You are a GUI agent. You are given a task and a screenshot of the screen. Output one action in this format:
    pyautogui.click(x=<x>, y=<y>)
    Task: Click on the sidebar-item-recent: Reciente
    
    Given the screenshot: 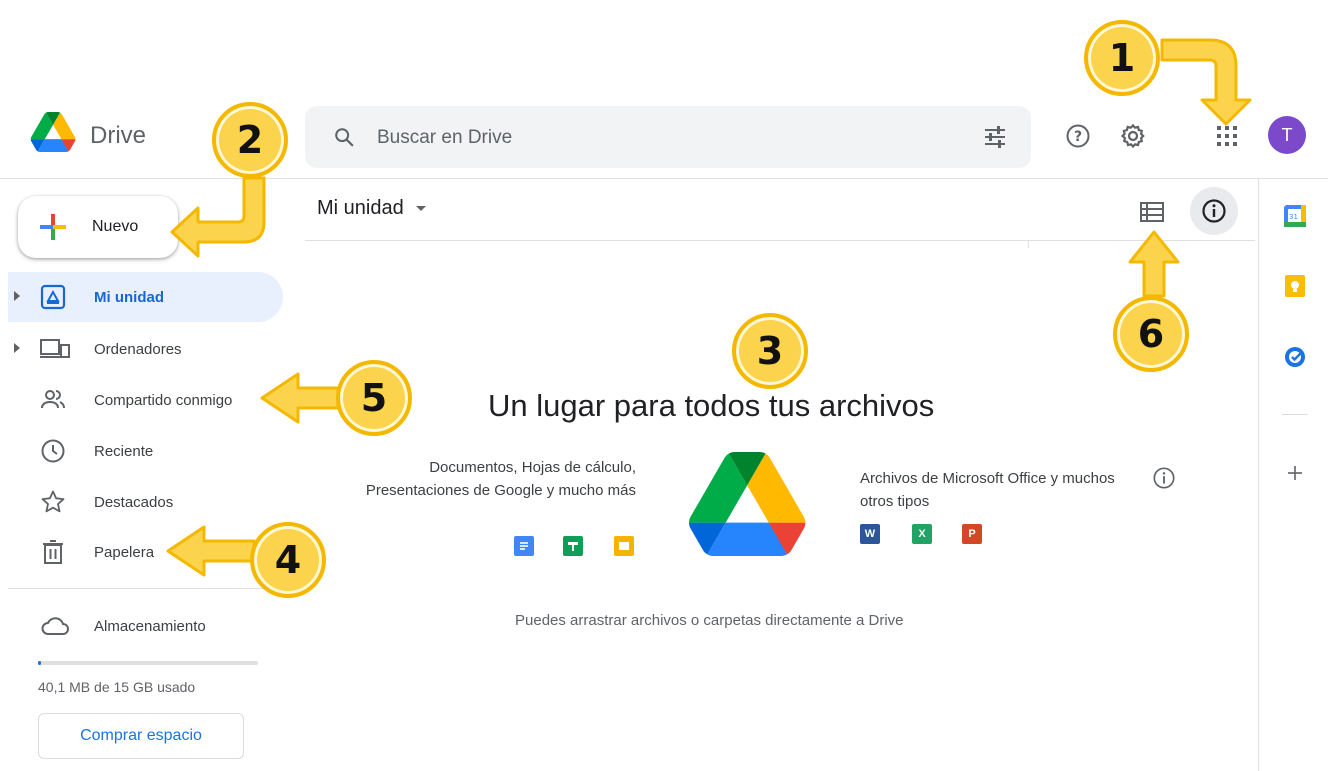 What is the action you would take?
    pyautogui.click(x=145, y=451)
    